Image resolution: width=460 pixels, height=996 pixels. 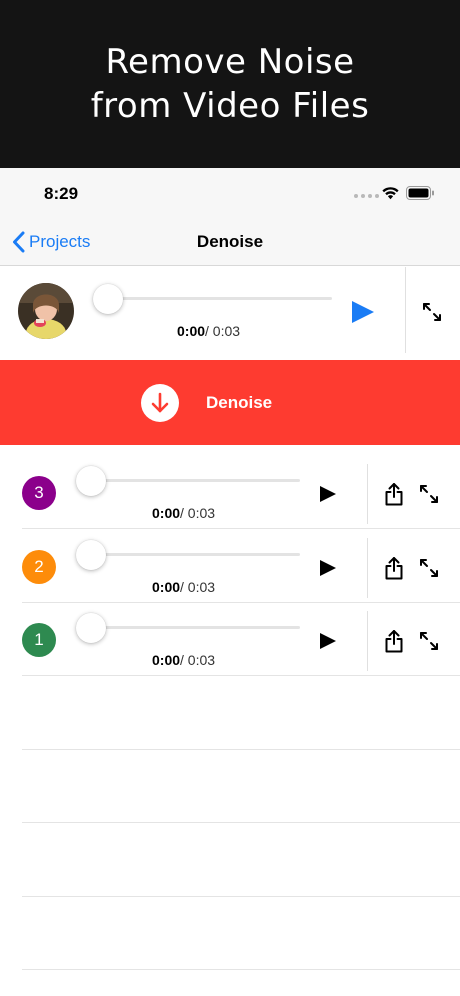 What do you see at coordinates (230, 313) in the screenshot?
I see `source-video-player: 0:00/ 0:03` at bounding box center [230, 313].